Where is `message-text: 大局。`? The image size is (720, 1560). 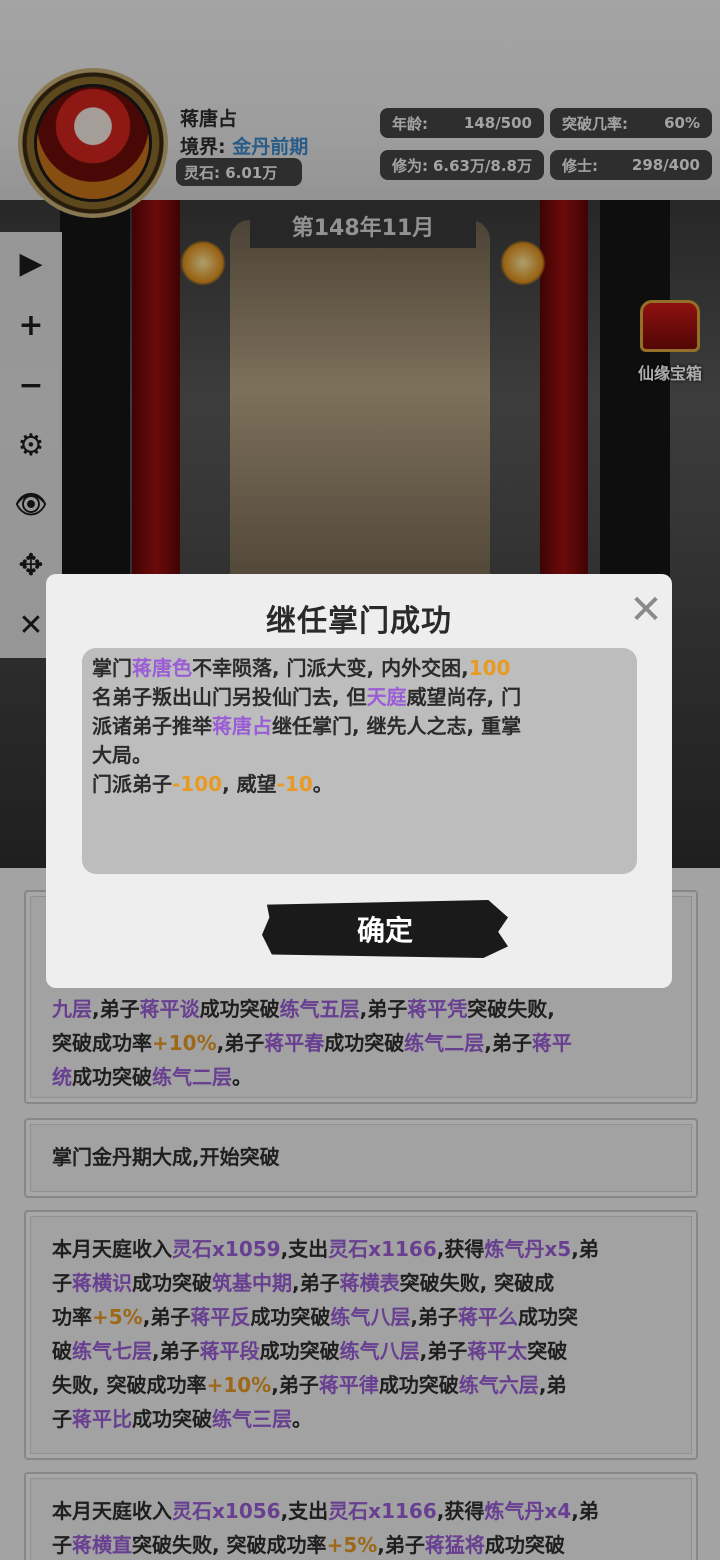 message-text: 大局。 is located at coordinates (122, 755).